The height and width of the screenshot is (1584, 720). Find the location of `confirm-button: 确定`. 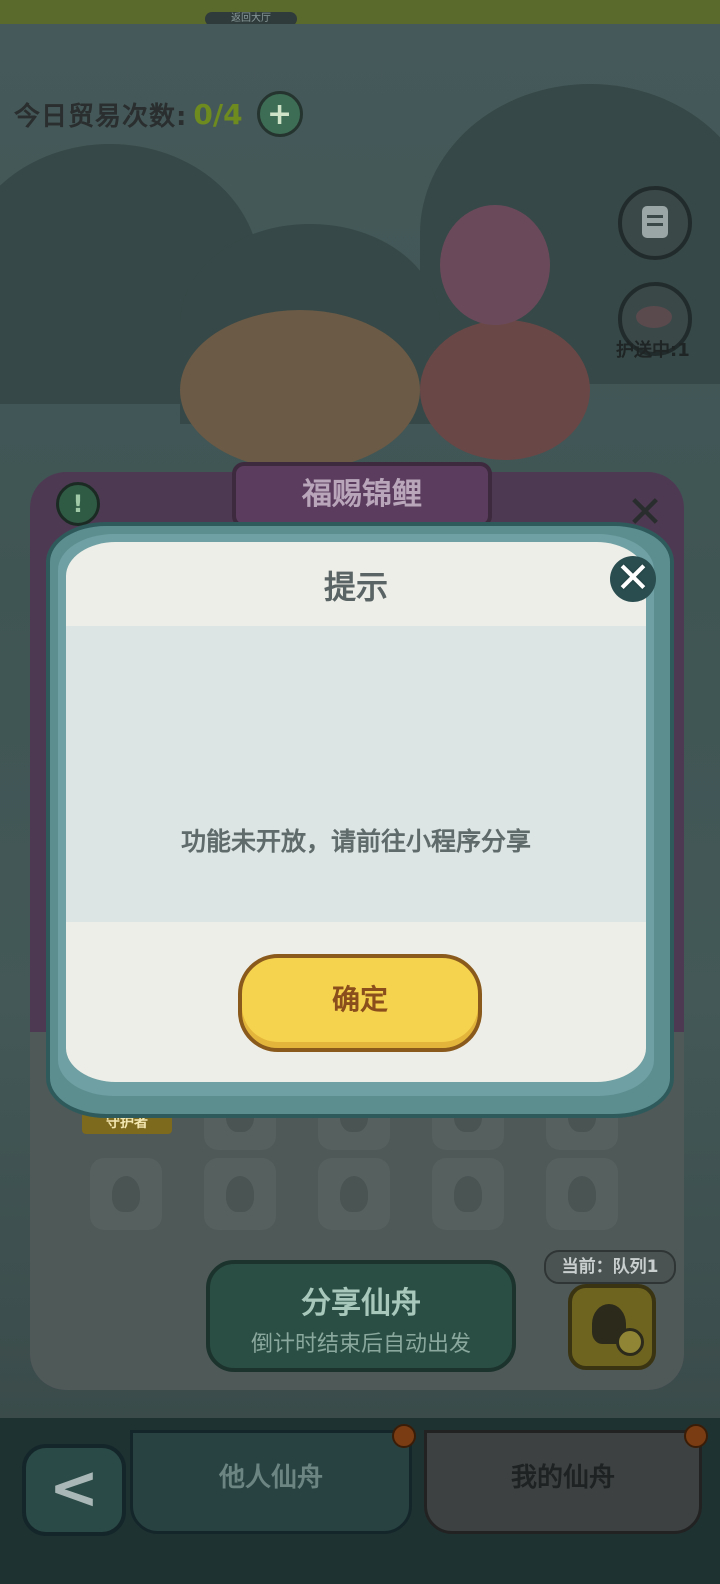

confirm-button: 确定 is located at coordinates (360, 1003).